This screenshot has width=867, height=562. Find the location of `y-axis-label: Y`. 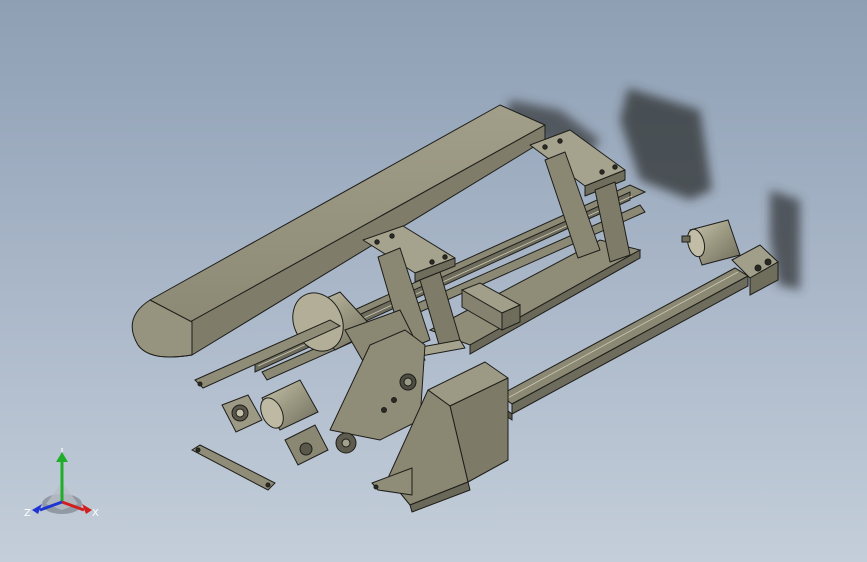

y-axis-label: Y is located at coordinates (62, 451).